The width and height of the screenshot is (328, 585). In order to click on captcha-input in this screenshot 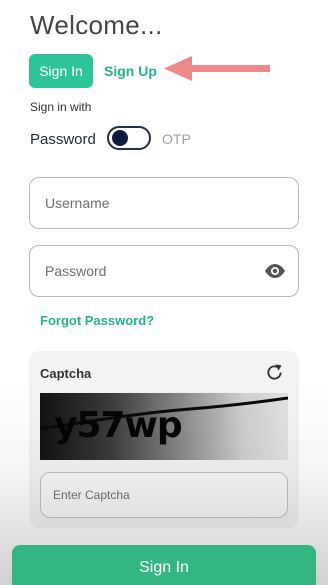, I will do `click(164, 495)`.